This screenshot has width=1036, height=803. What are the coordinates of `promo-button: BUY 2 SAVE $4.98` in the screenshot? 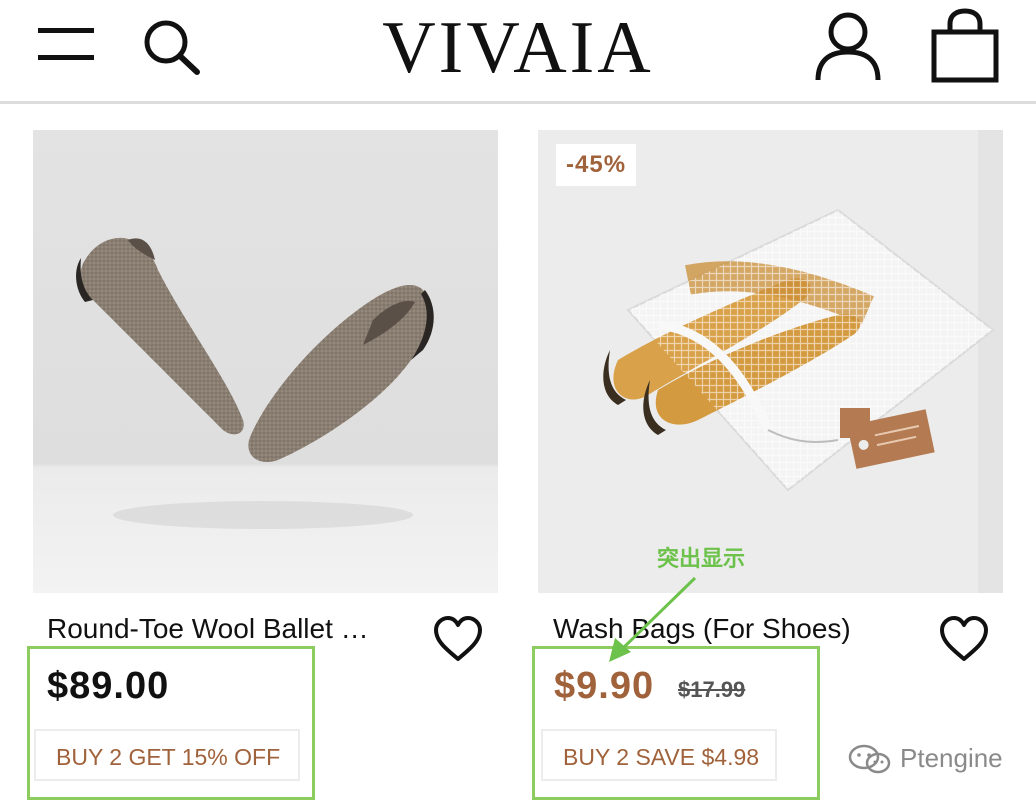 It's located at (659, 755).